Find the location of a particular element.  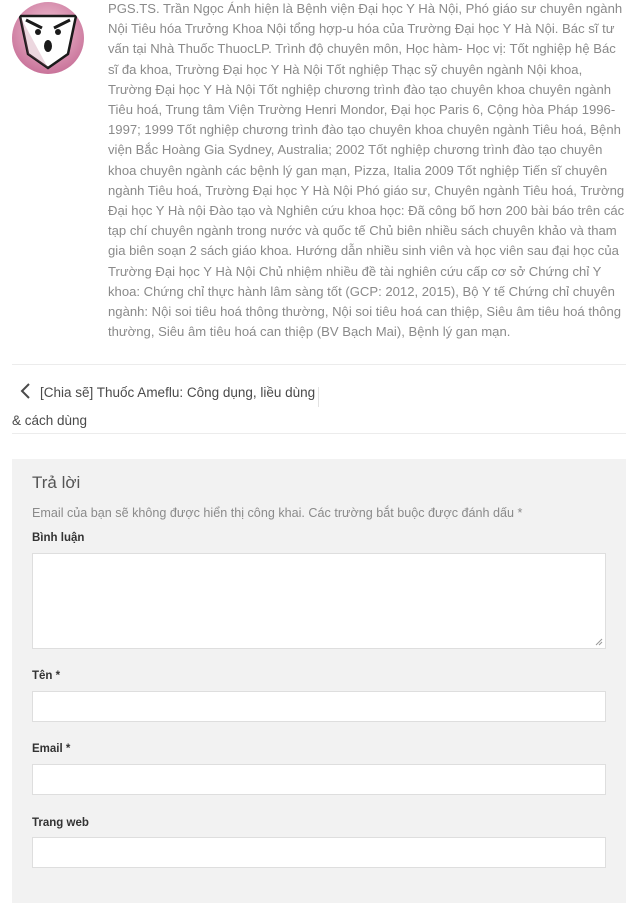

nav-separator is located at coordinates (318, 397).